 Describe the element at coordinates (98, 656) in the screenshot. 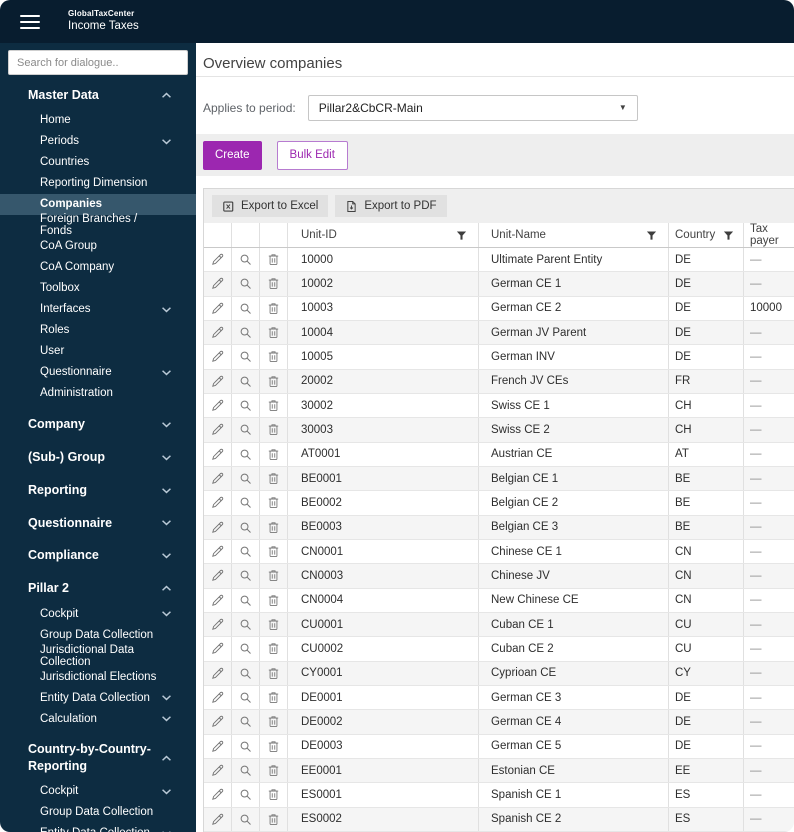

I see `sidebar-item-jurisdictional-data-collection: Jurisdictional Data Collection` at that location.